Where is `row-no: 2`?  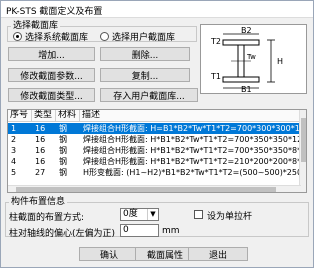
row-no: 2 is located at coordinates (14, 139).